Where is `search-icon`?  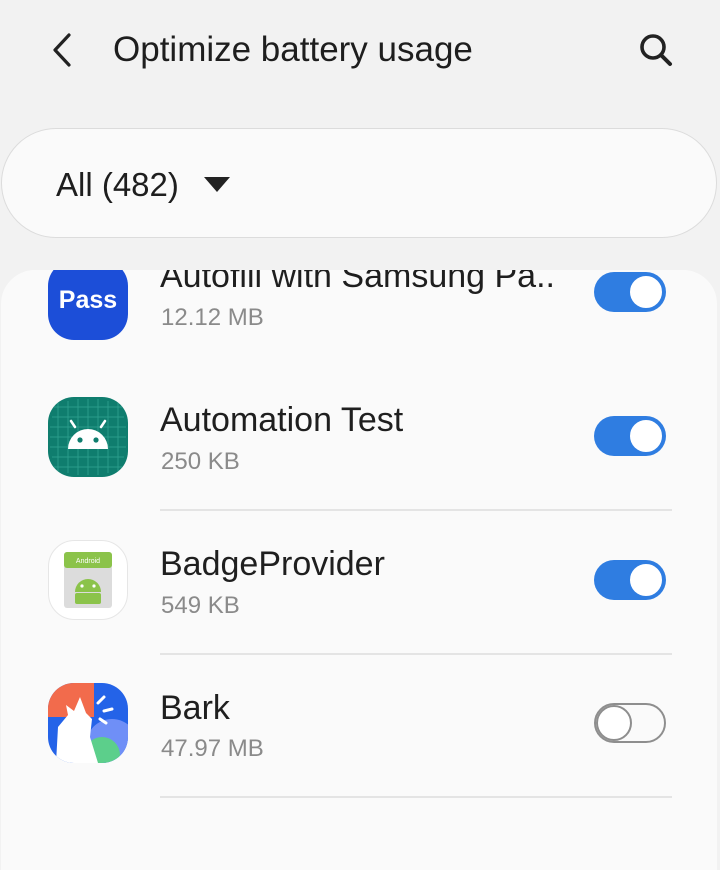
search-icon is located at coordinates (656, 50).